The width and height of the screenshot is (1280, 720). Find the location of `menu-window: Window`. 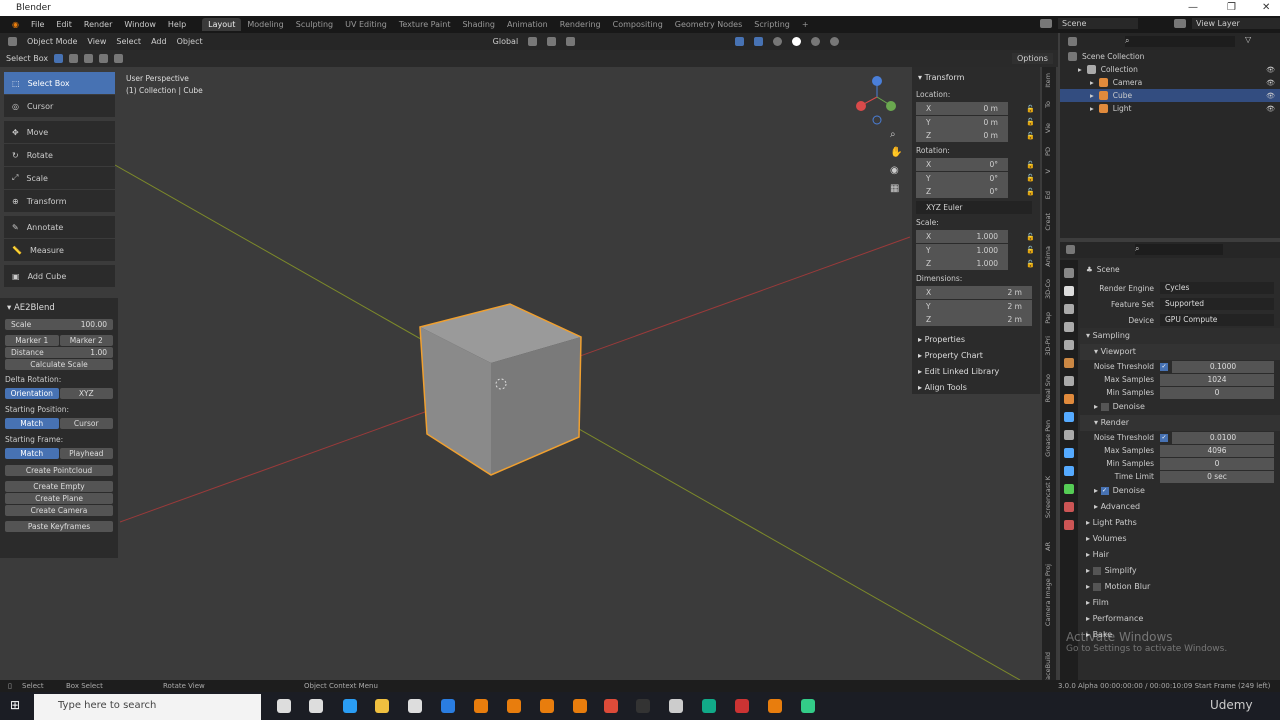

menu-window: Window is located at coordinates (140, 24).